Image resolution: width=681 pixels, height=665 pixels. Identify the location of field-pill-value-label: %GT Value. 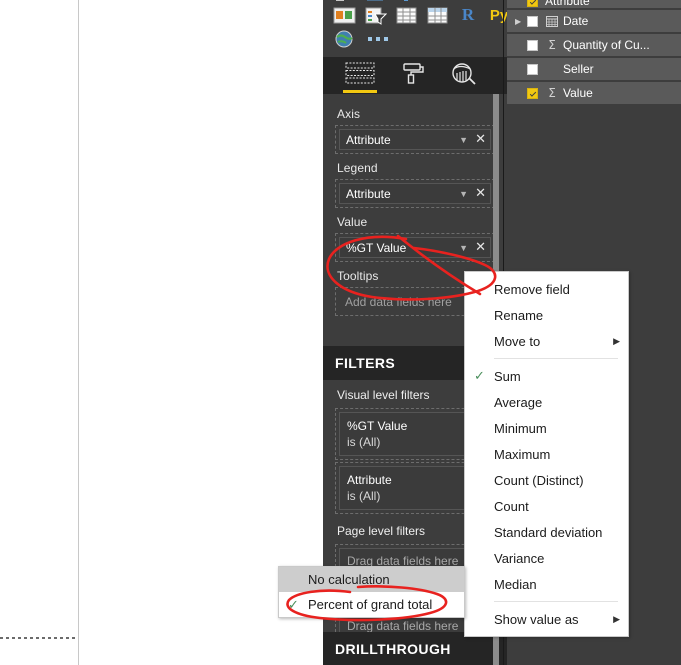
(376, 247).